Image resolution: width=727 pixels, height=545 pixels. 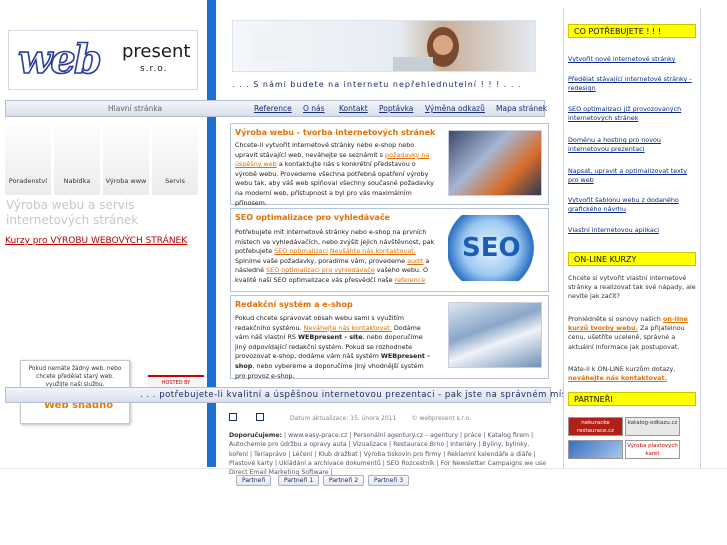 What do you see at coordinates (632, 399) in the screenshot?
I see `partners-section-title: PARTNEŘI` at bounding box center [632, 399].